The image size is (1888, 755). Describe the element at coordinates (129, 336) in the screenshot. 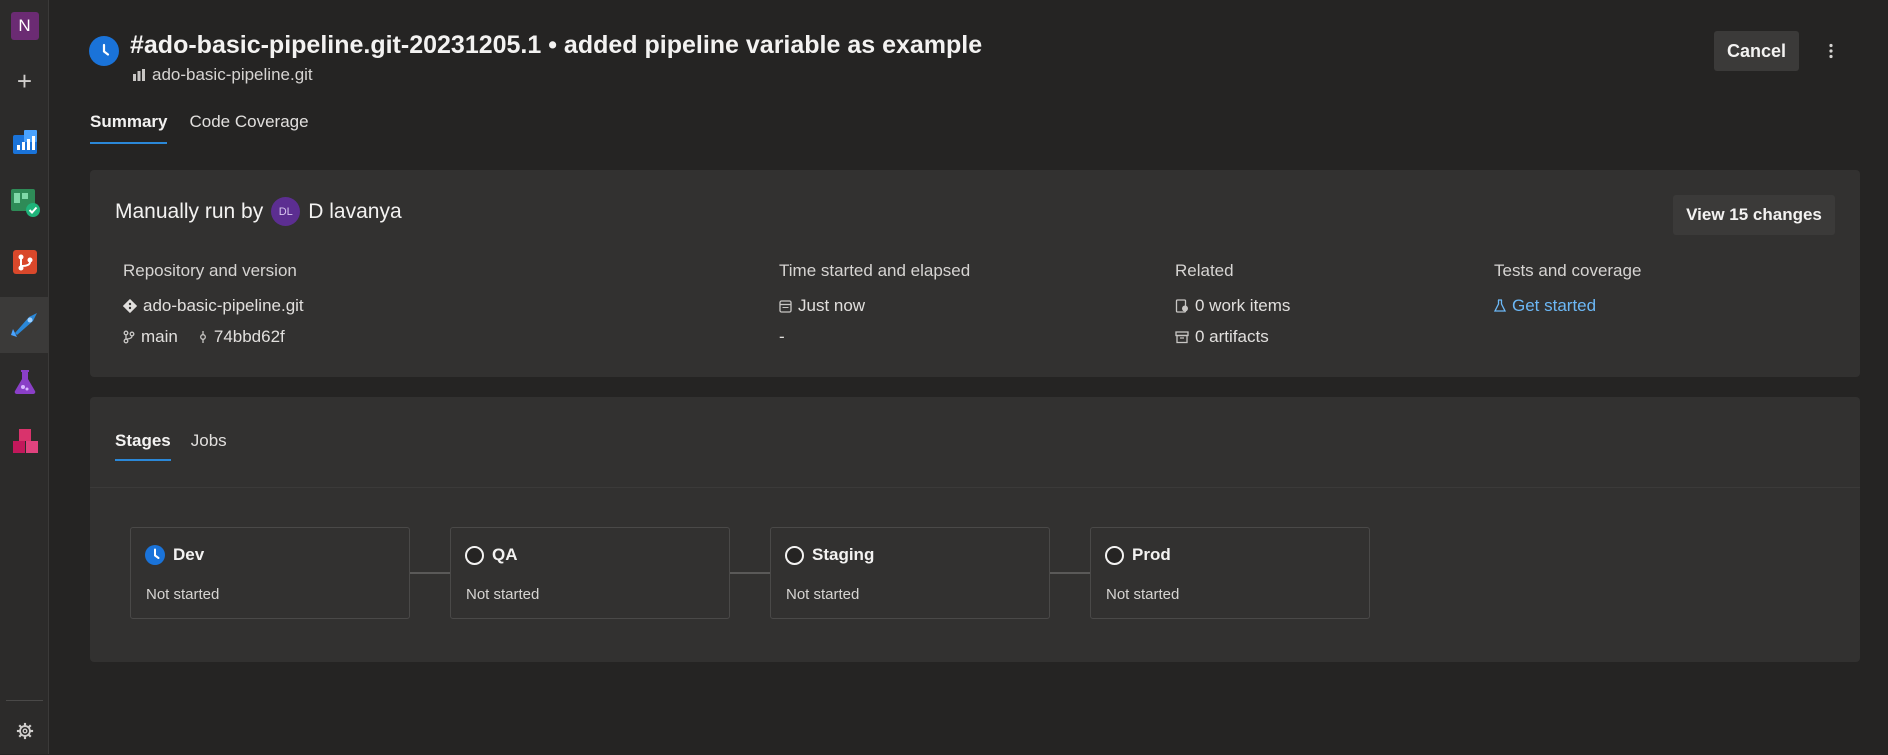

I see `branch-icon` at that location.